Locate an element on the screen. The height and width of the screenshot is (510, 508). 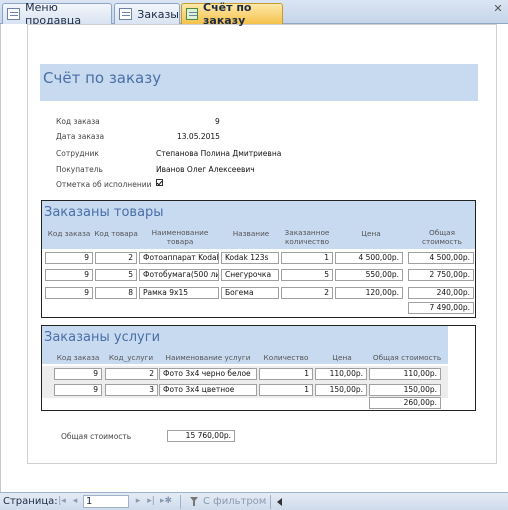
page-number-input: 1 is located at coordinates (106, 501).